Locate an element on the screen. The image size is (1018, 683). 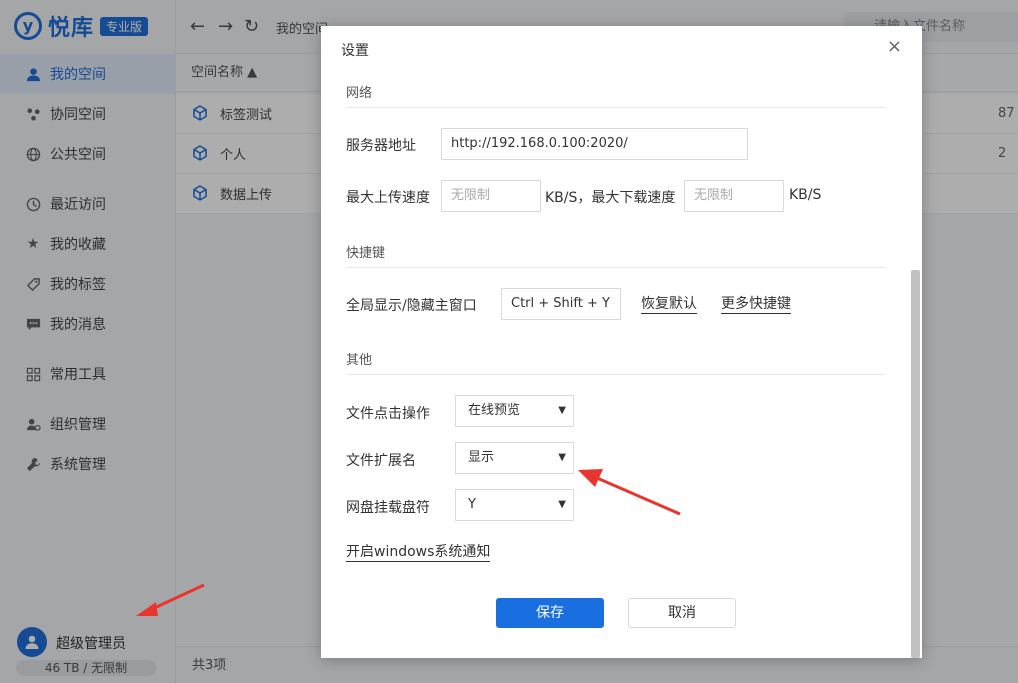
max-upload-input: 无限制 is located at coordinates (491, 196).